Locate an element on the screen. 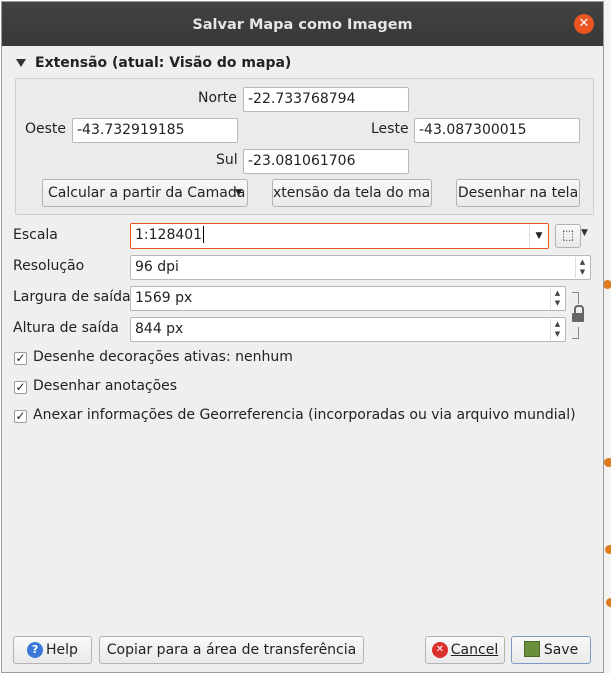 This screenshot has width=611, height=673. cancel-icon: ✕ is located at coordinates (439, 650).